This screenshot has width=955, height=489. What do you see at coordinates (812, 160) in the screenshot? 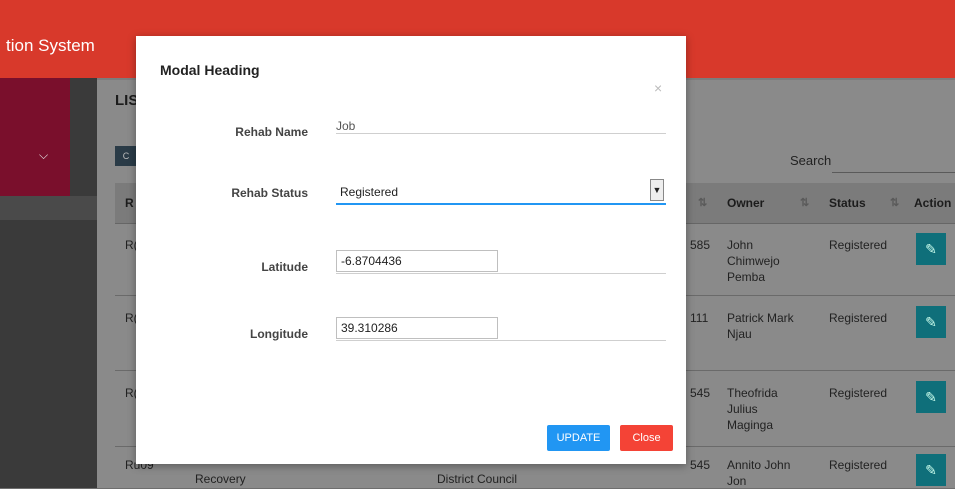
I see `search-label: Search:` at bounding box center [812, 160].